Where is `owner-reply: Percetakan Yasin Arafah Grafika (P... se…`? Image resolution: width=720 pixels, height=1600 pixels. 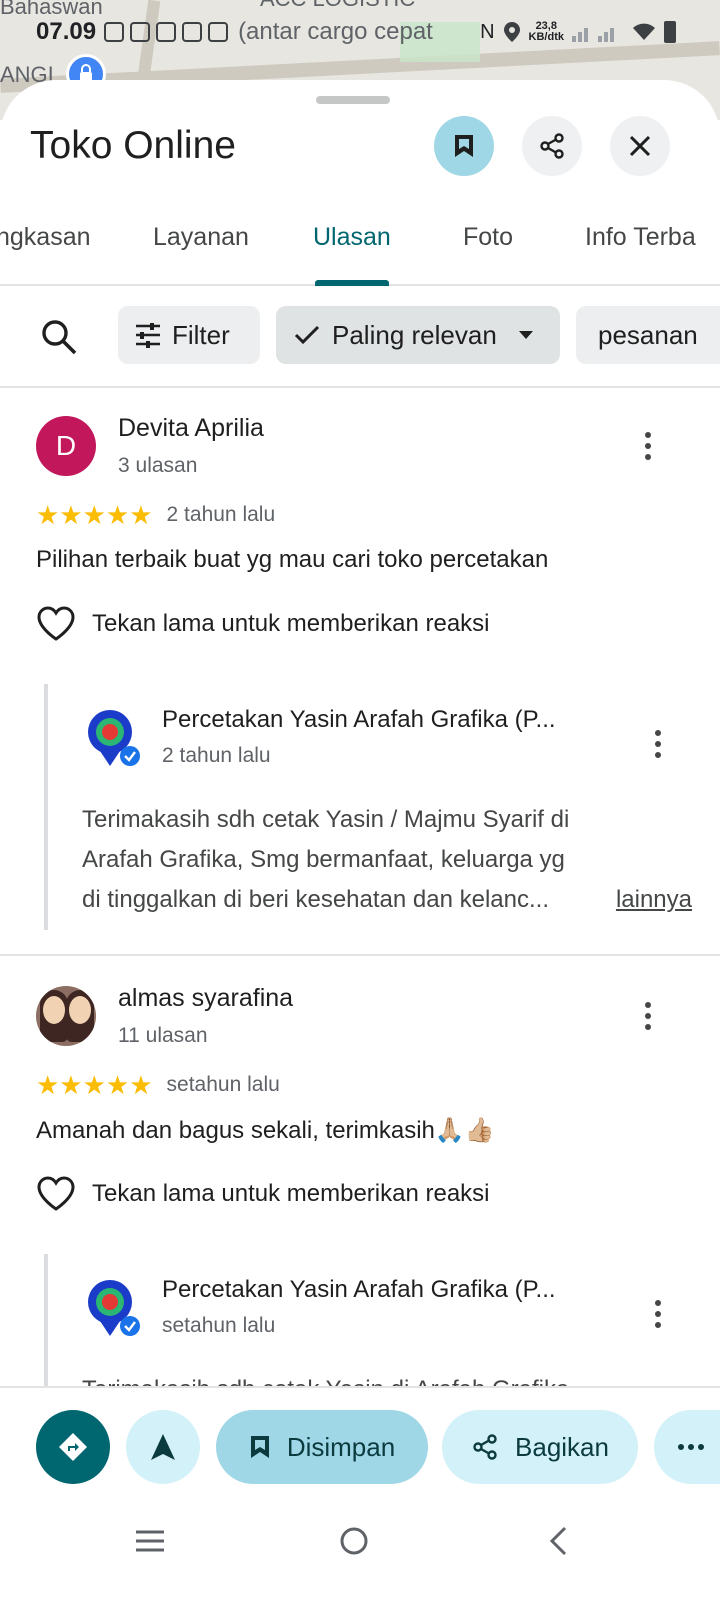 owner-reply: Percetakan Yasin Arafah Grafika (P... se… is located at coordinates (382, 1328).